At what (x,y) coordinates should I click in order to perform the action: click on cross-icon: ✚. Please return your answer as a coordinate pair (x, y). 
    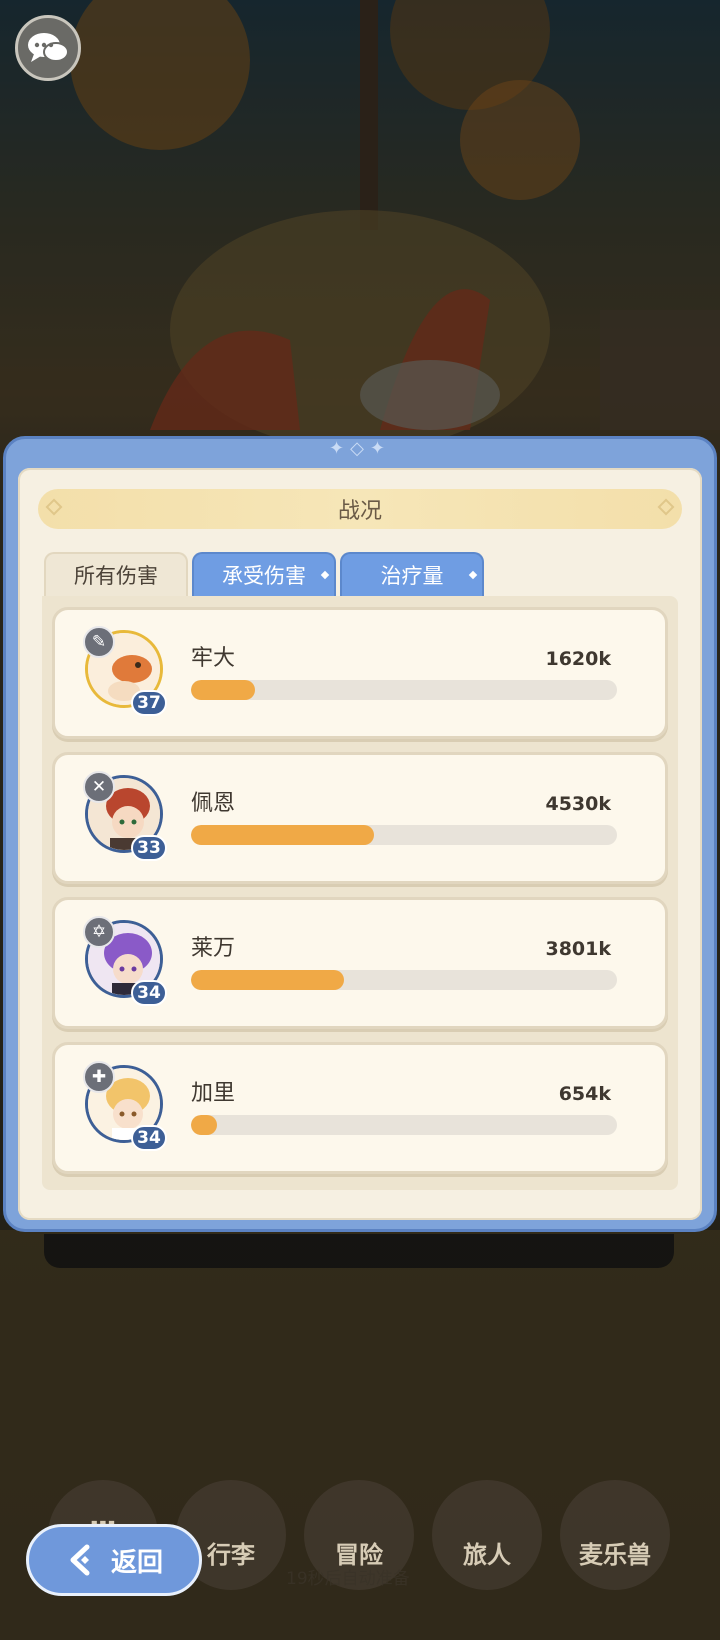
    Looking at the image, I should click on (99, 1077).